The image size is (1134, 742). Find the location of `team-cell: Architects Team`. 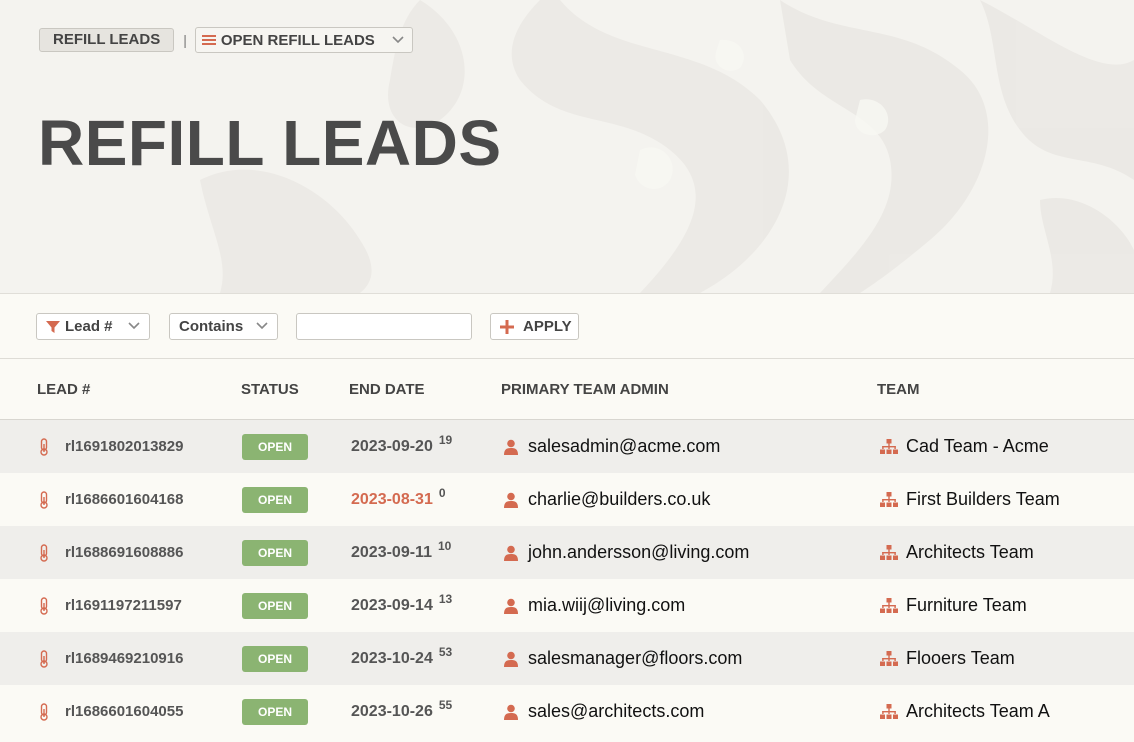

team-cell: Architects Team is located at coordinates (957, 552).